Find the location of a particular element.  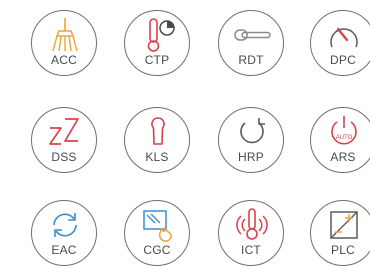

tile-eac: EAC is located at coordinates (64, 233).